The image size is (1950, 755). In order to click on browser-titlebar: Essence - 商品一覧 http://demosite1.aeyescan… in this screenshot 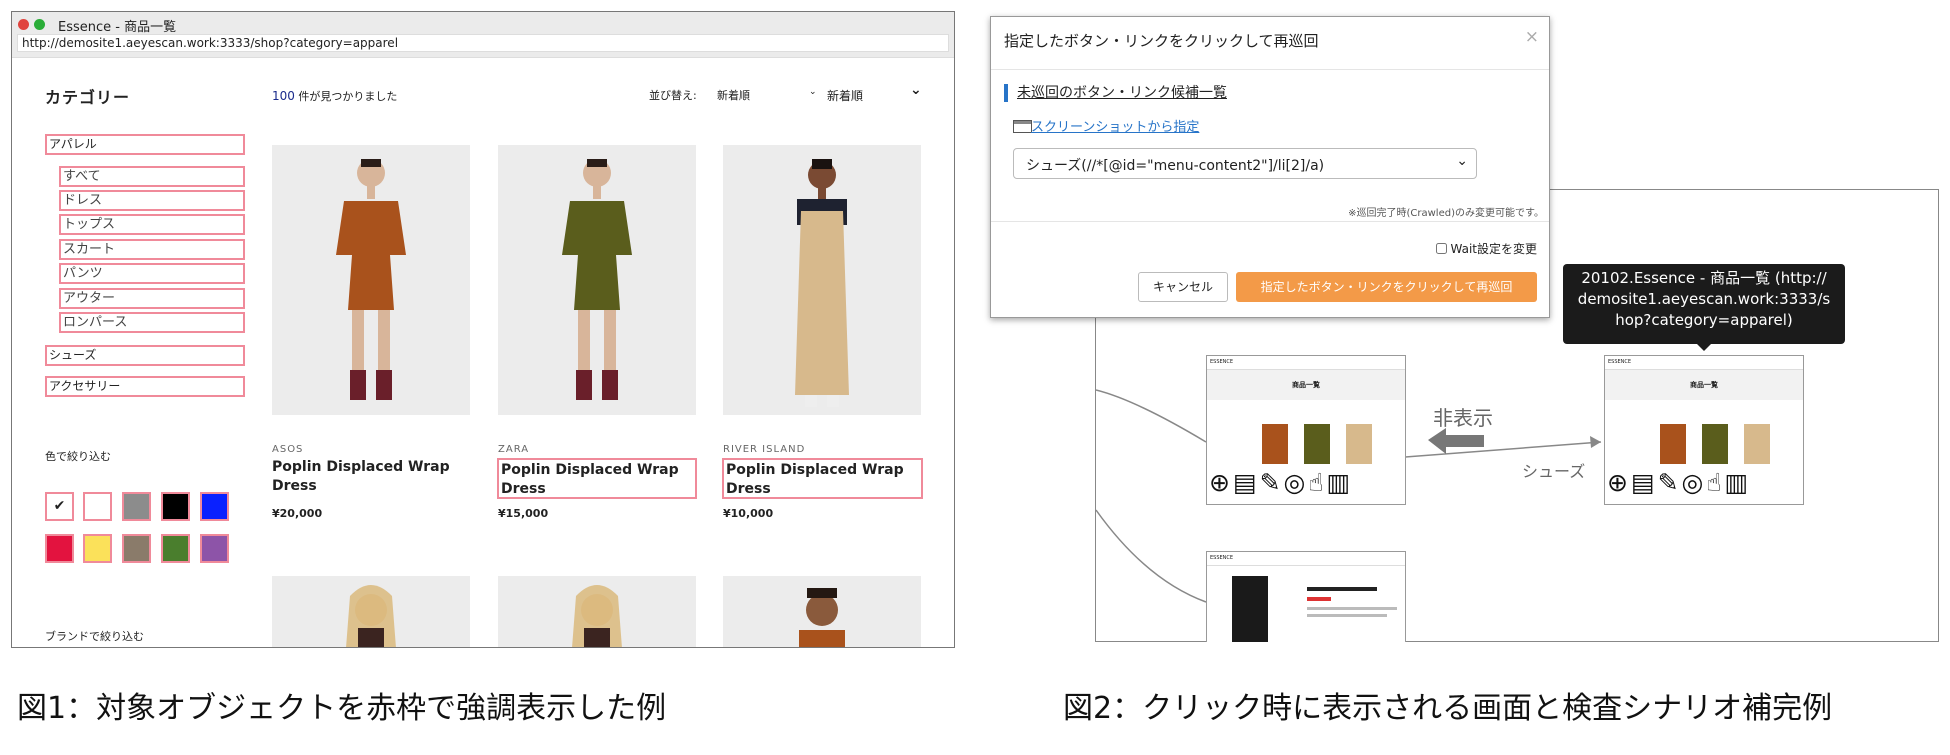, I will do `click(483, 35)`.